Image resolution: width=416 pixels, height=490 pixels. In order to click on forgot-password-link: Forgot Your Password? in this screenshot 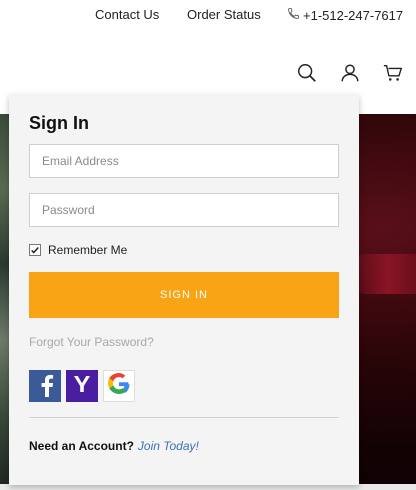, I will do `click(91, 342)`.